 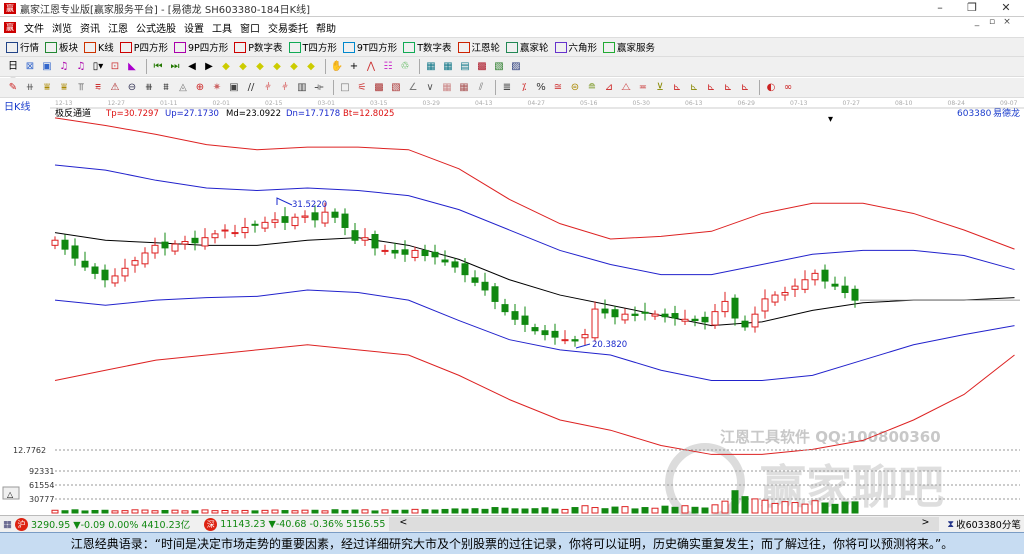 I want to click on drawing-tool-icon: ⚟, so click(x=362, y=88).